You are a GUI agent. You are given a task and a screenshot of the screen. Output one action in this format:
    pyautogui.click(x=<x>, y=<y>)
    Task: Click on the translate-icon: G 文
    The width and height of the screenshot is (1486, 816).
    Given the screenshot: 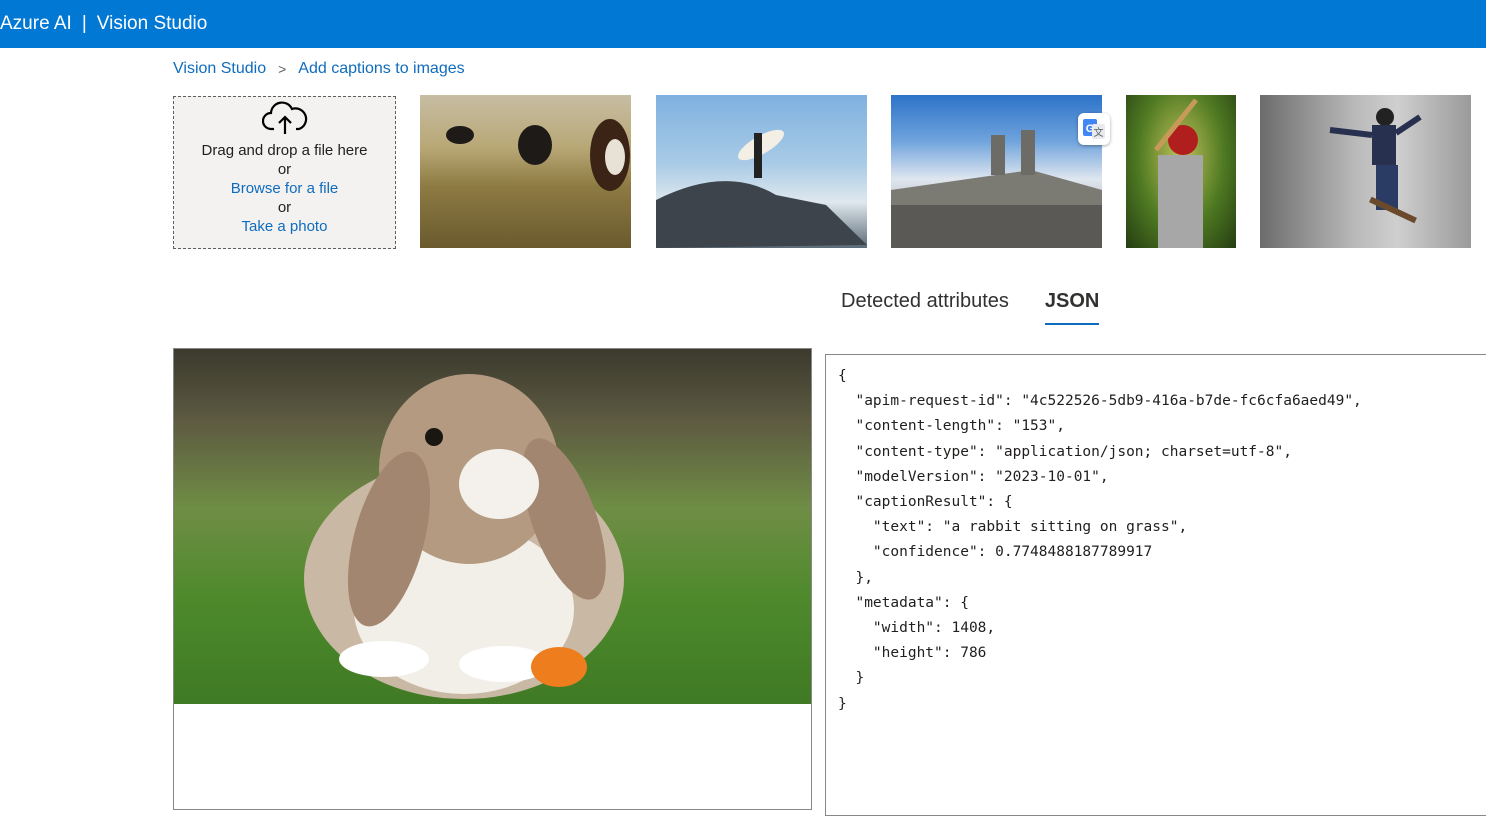 What is the action you would take?
    pyautogui.click(x=1094, y=129)
    